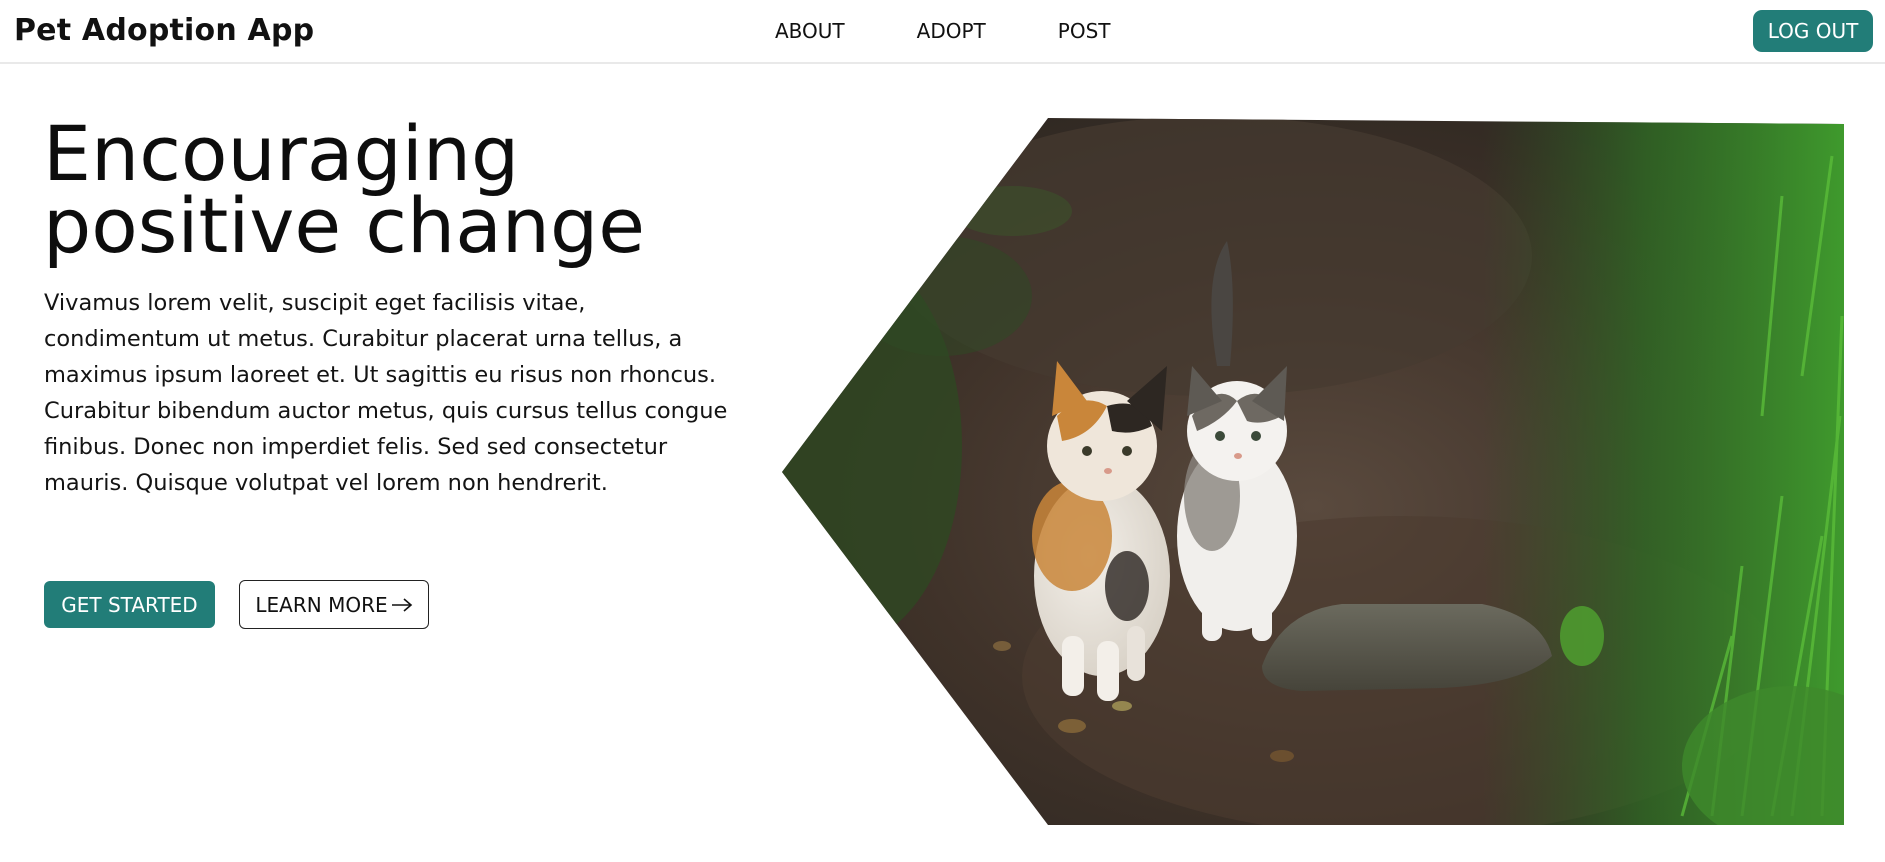 This screenshot has height=862, width=1885. Describe the element at coordinates (810, 31) in the screenshot. I see `nav-link-about: ABOUT` at that location.